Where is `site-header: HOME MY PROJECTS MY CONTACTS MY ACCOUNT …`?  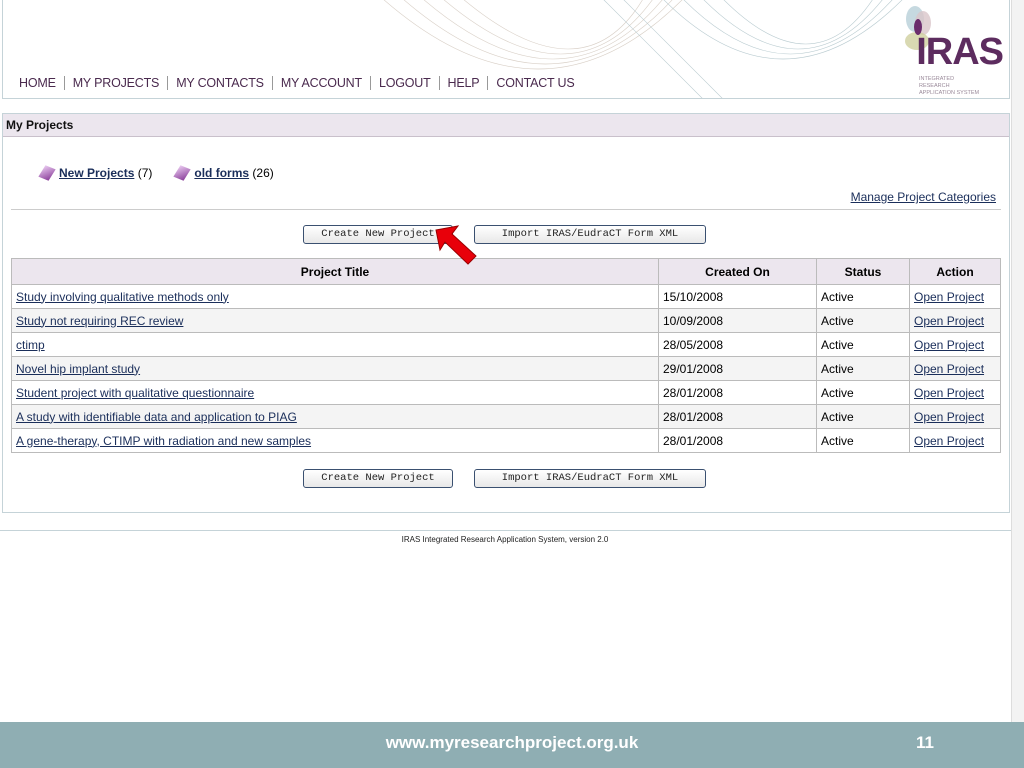 site-header: HOME MY PROJECTS MY CONTACTS MY ACCOUNT … is located at coordinates (506, 49).